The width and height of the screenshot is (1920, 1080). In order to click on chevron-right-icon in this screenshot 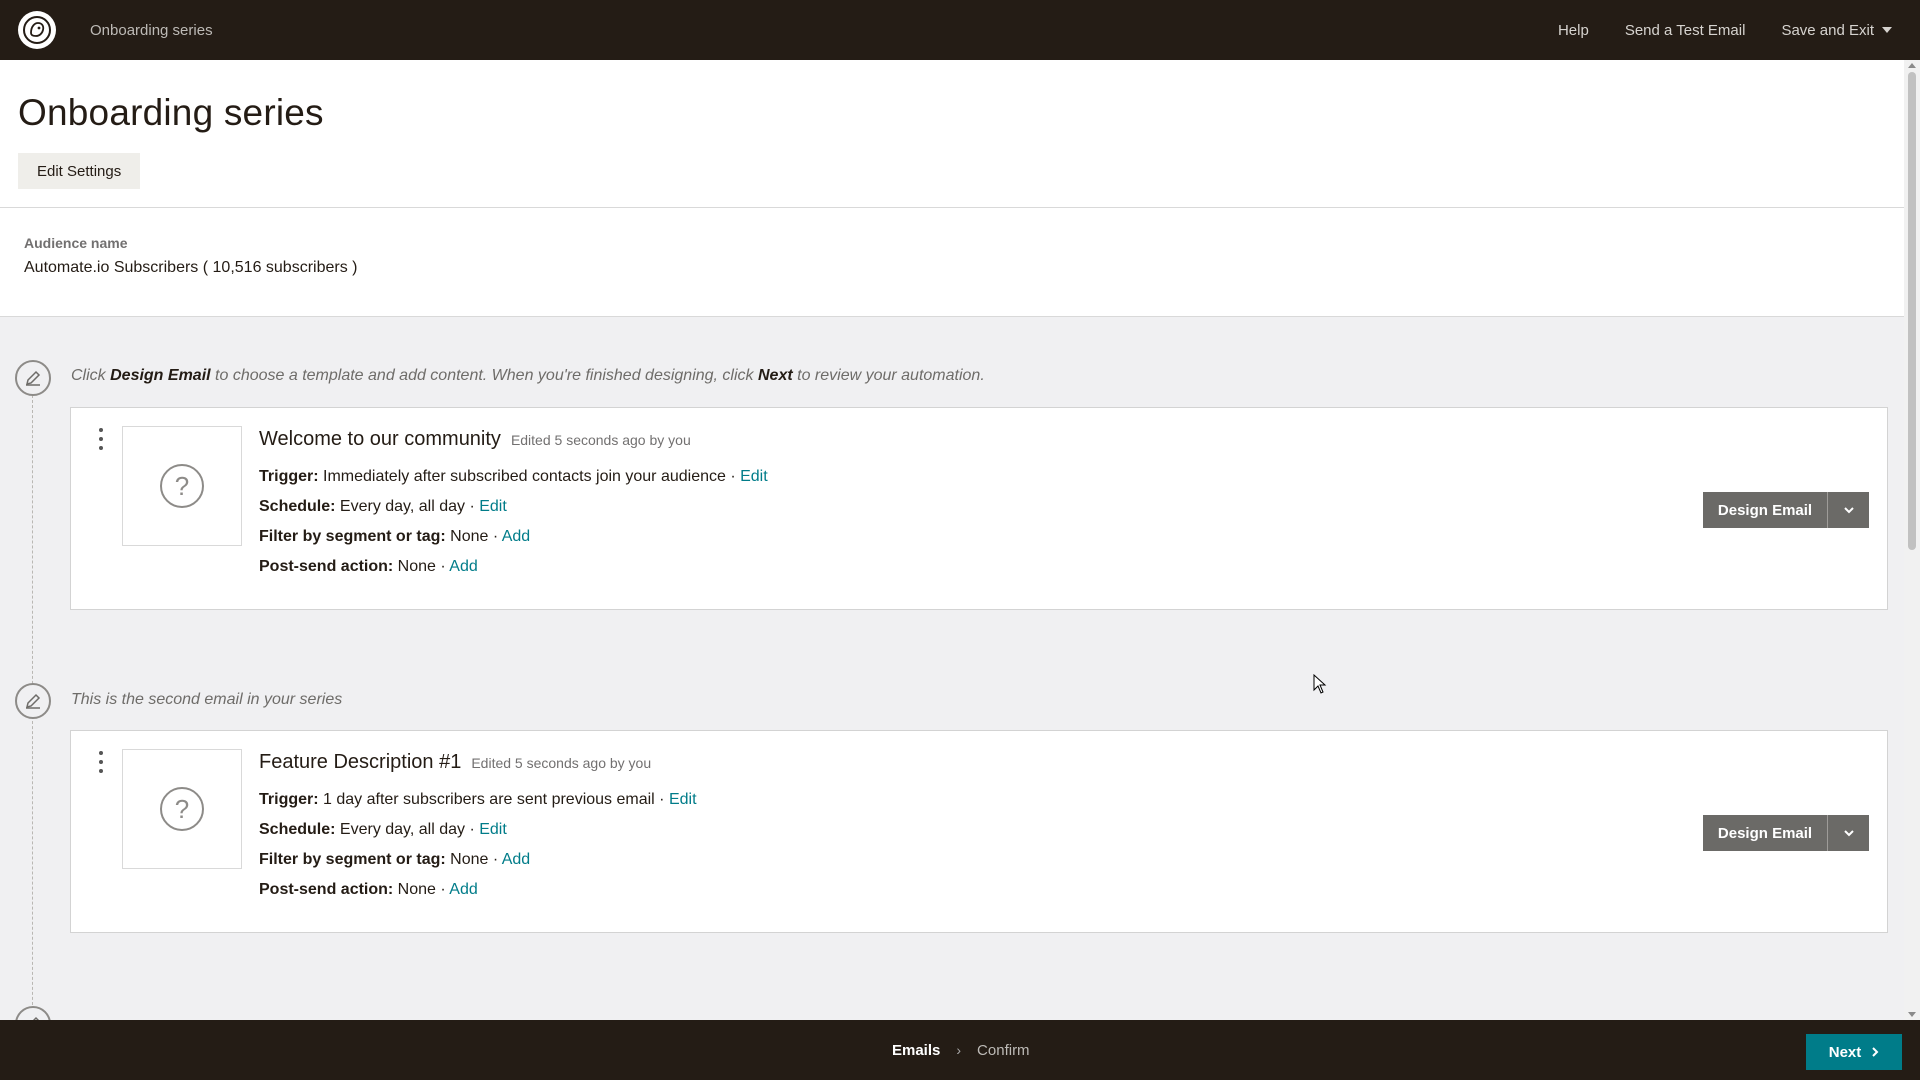, I will do `click(1875, 1052)`.